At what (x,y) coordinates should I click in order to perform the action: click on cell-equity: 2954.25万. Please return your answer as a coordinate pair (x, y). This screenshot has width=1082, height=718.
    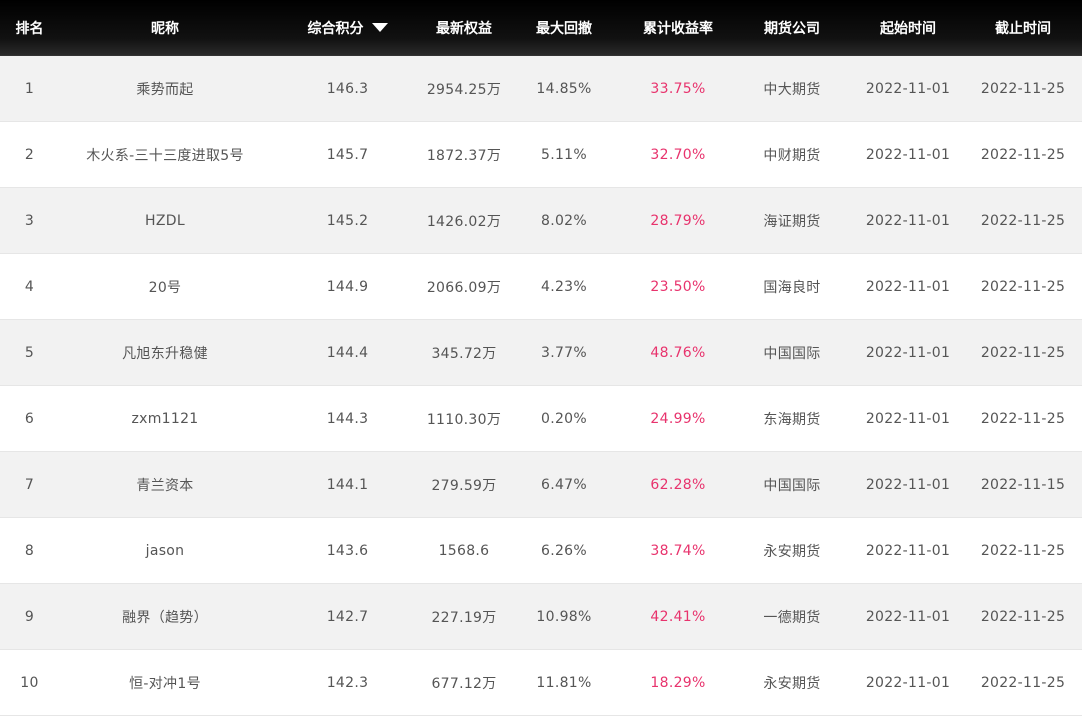
    Looking at the image, I should click on (464, 88).